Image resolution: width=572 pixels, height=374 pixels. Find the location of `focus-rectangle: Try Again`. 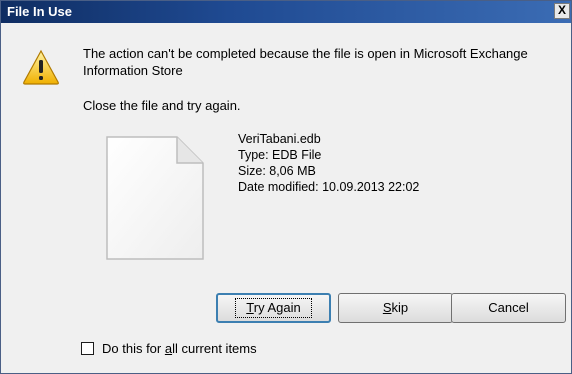

focus-rectangle: Try Again is located at coordinates (273, 308).